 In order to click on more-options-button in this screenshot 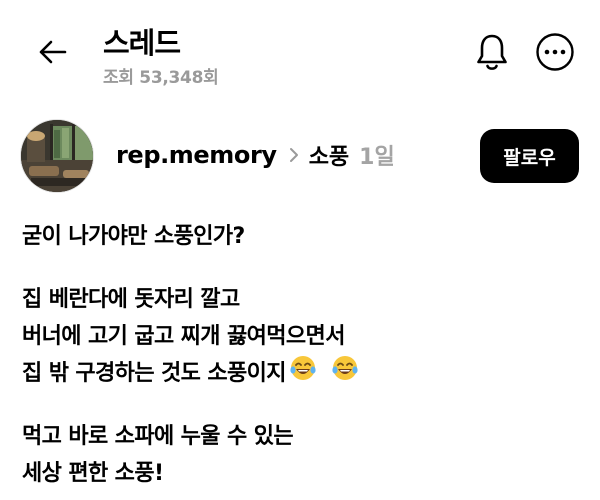, I will do `click(555, 54)`.